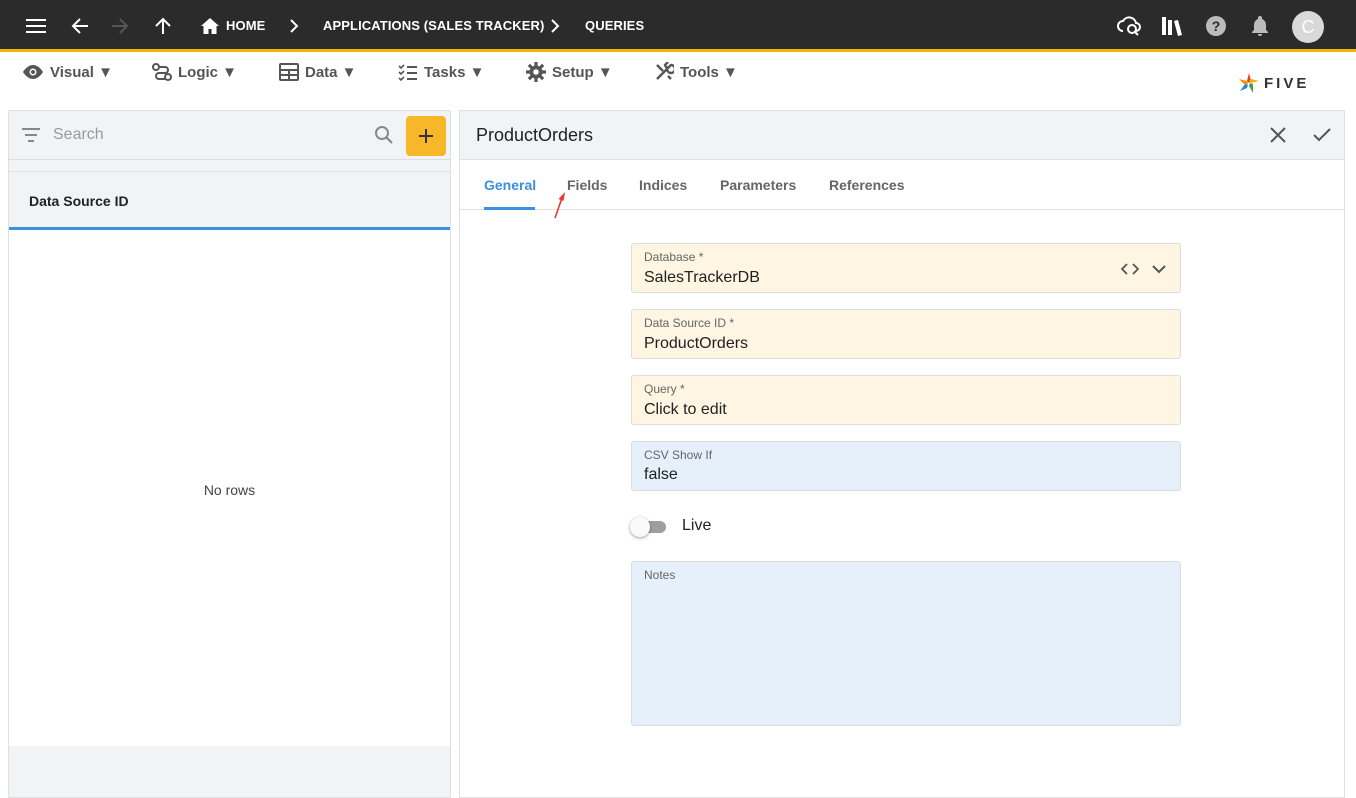  I want to click on data-source-id-value: ProductOrders, so click(696, 343).